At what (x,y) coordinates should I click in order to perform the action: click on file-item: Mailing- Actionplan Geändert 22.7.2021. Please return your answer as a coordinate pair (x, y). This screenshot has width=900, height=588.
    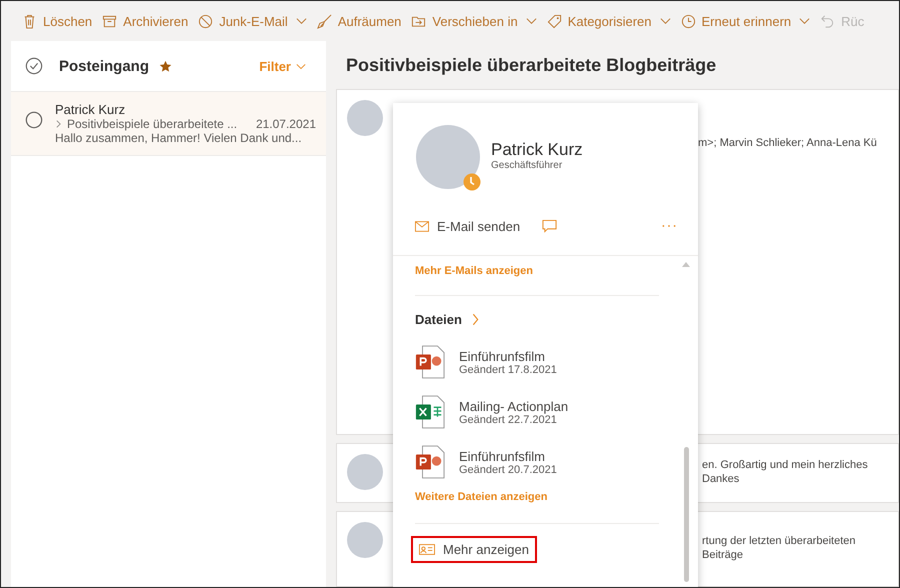
    Looking at the image, I should click on (548, 412).